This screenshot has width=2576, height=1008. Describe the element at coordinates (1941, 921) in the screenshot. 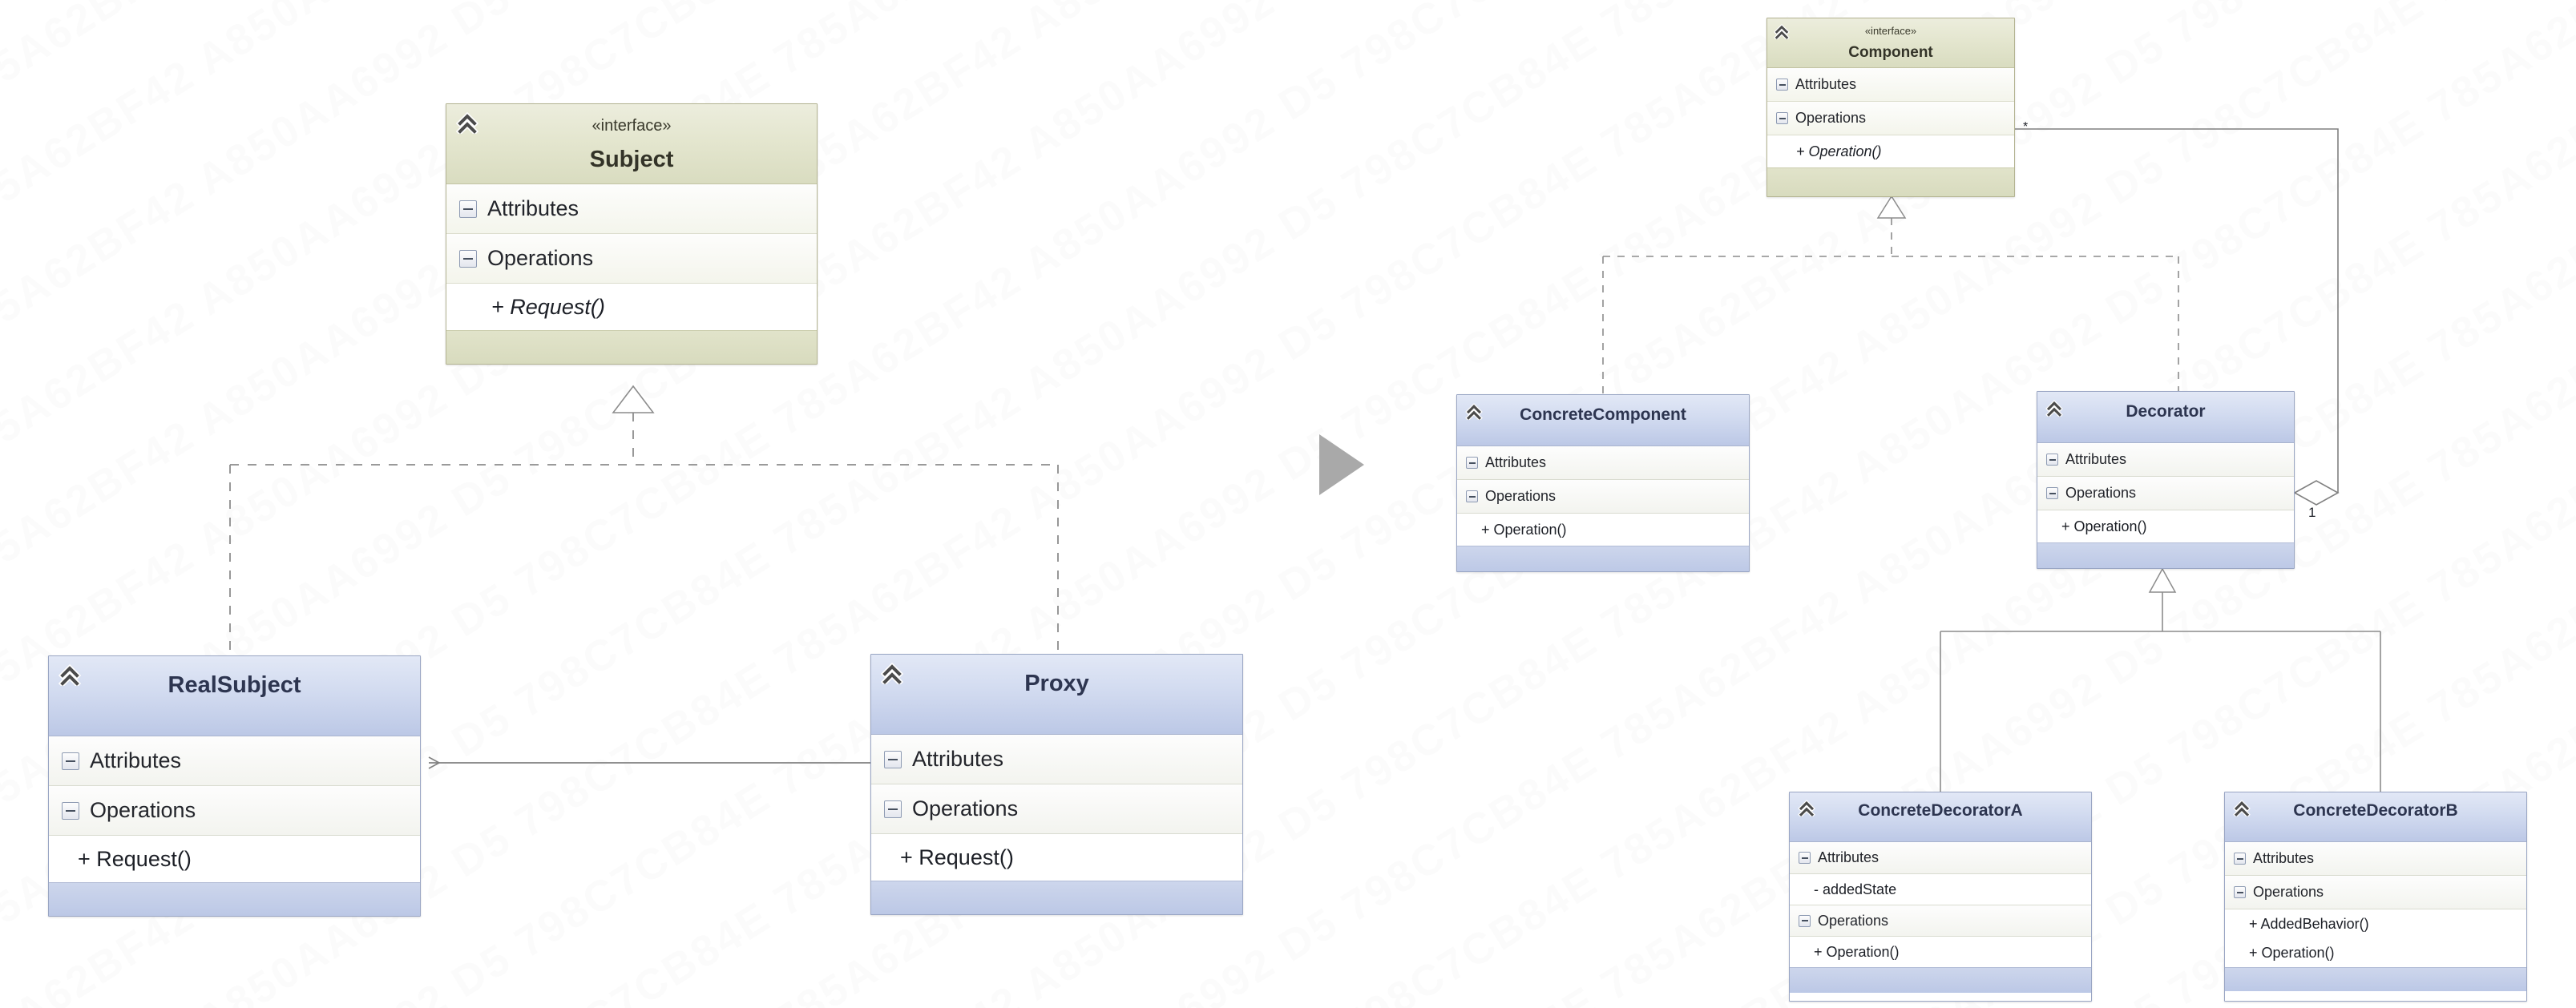

I see `compartment-operations-concretedecoratora: Operations` at that location.